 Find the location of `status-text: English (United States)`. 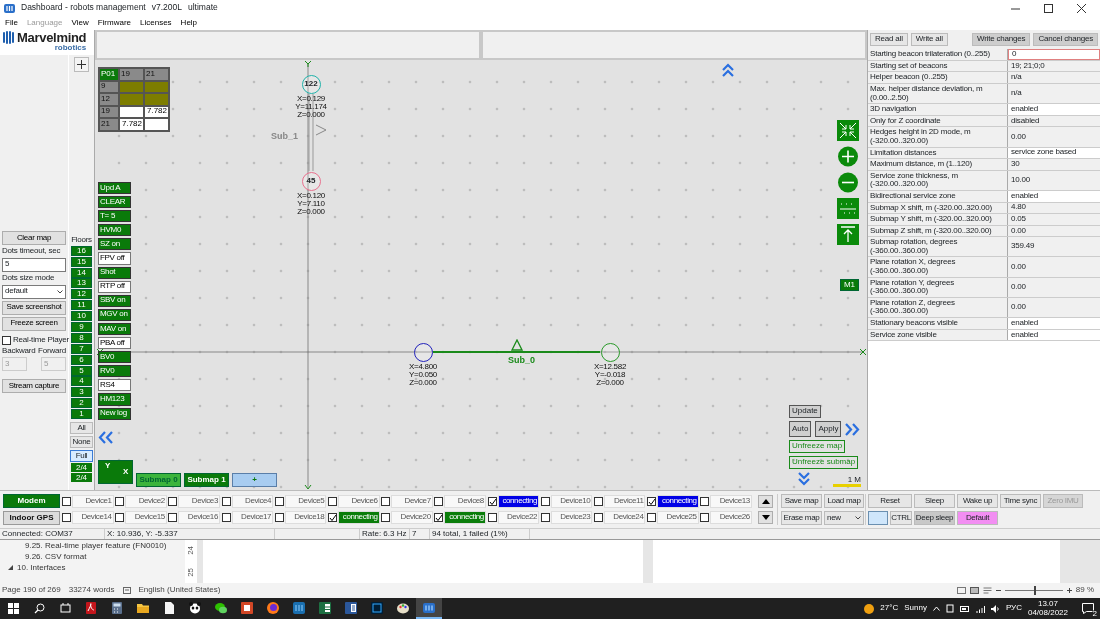

status-text: English (United States) is located at coordinates (179, 590).